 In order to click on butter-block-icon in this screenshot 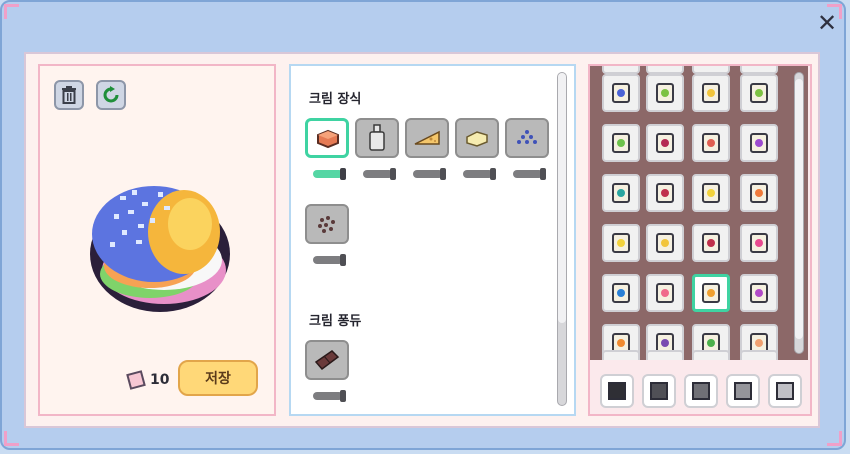, I will do `click(477, 139)`.